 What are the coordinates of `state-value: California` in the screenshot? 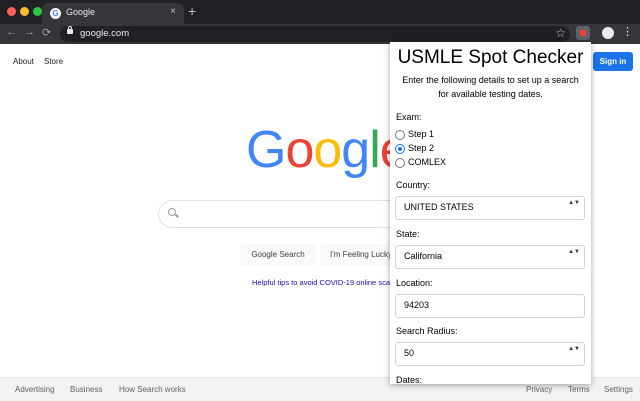 It's located at (423, 256).